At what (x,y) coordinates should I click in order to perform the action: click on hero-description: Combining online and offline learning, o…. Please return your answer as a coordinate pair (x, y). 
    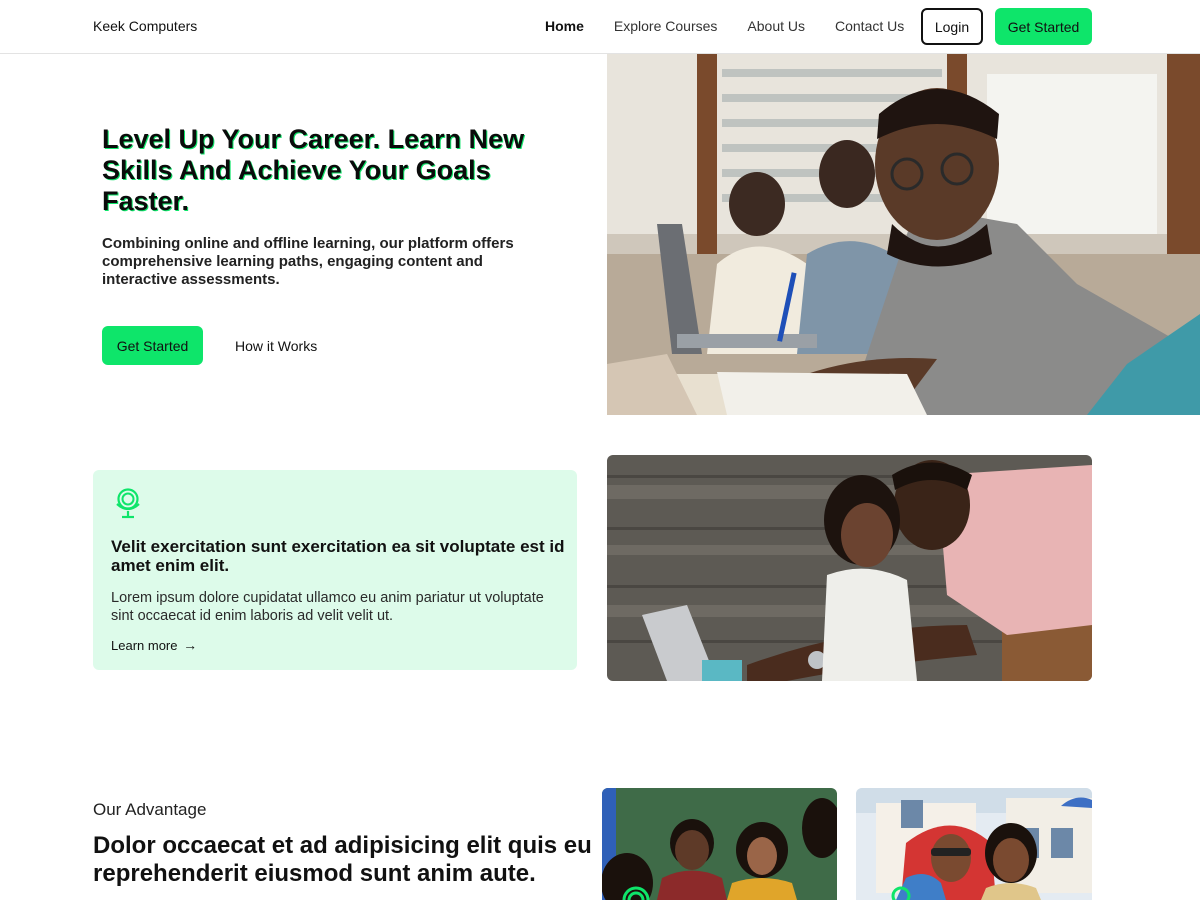
    Looking at the image, I should click on (308, 261).